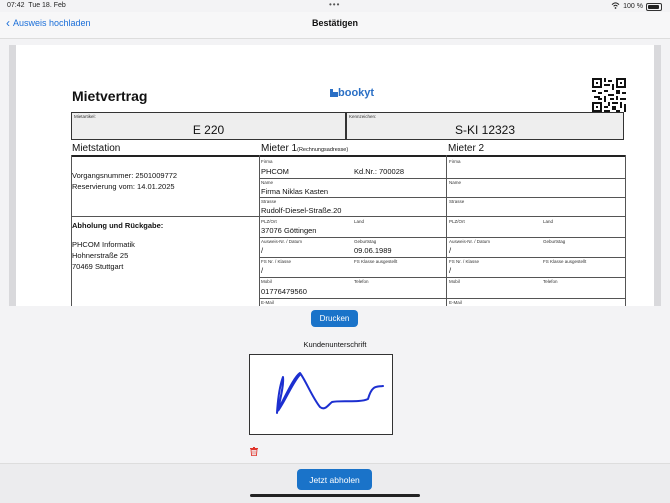  What do you see at coordinates (464, 261) in the screenshot?
I see `m2-fs-label: FS Nr. / Klasse` at bounding box center [464, 261].